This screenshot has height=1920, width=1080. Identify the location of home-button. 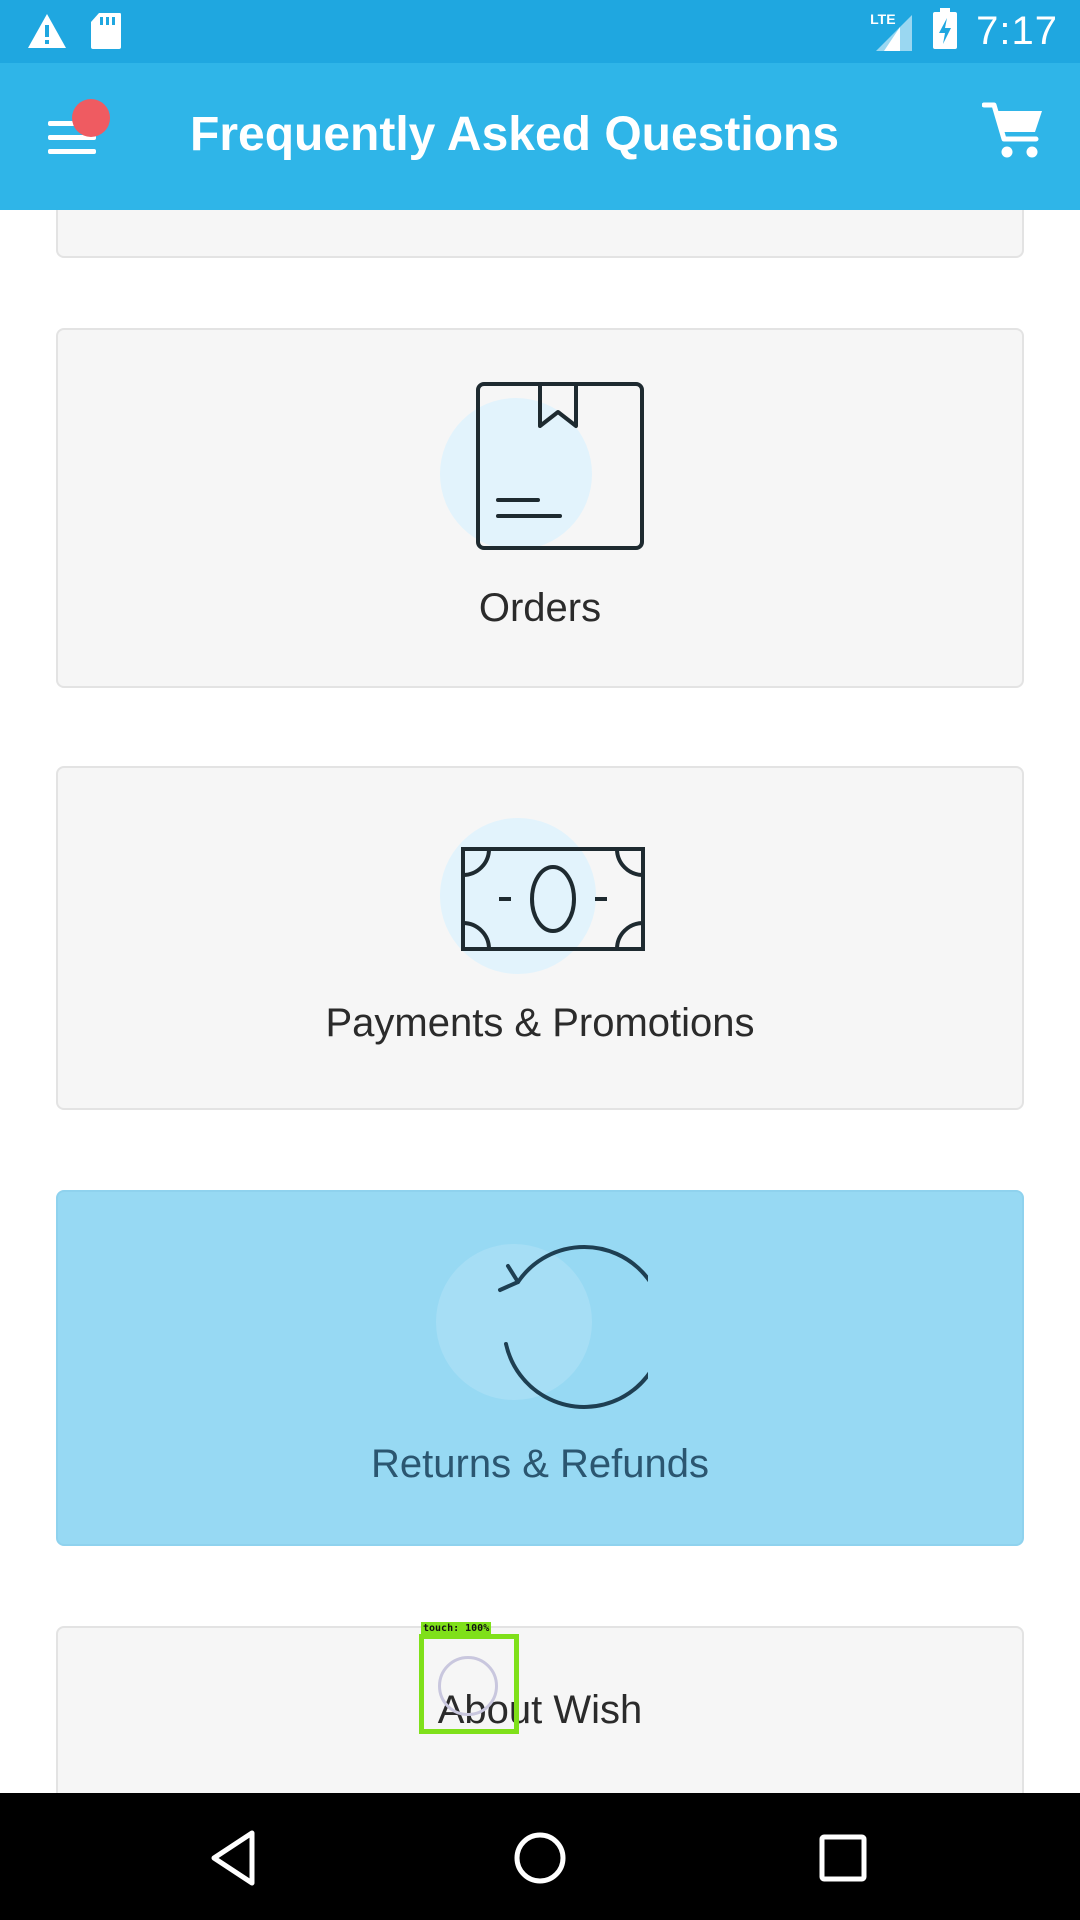
(540, 1858).